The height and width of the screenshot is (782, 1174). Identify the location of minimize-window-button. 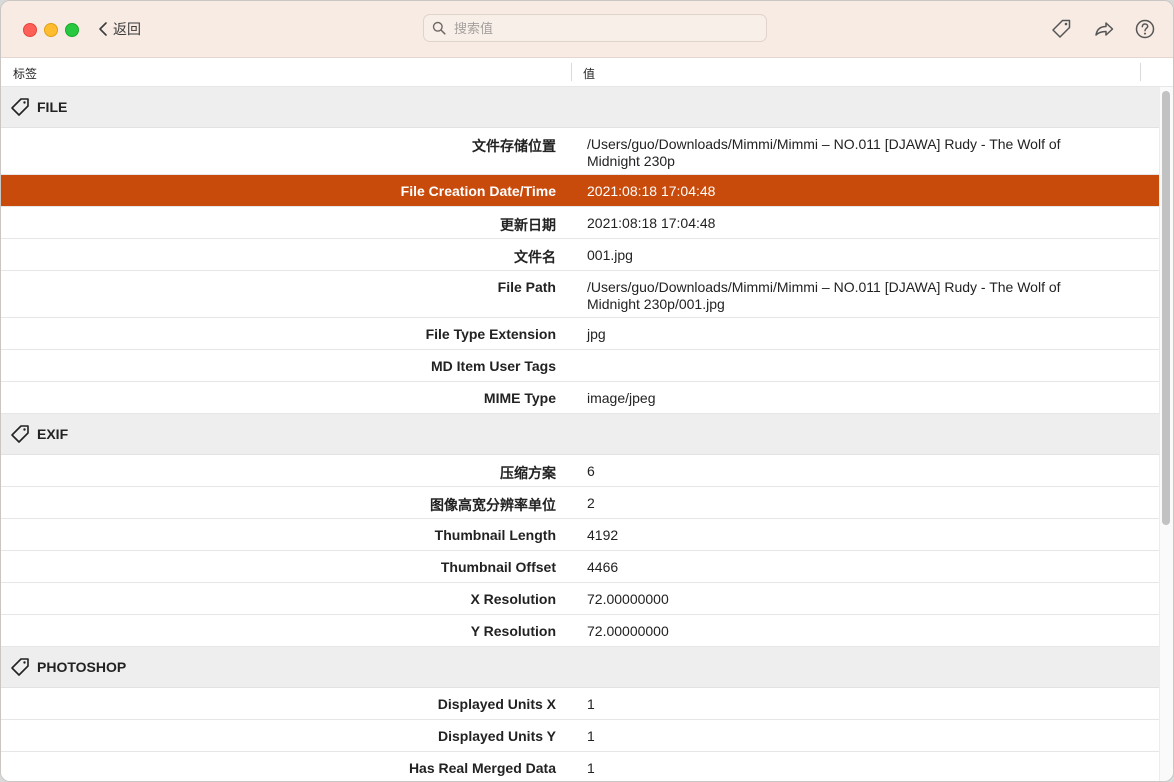
(51, 30).